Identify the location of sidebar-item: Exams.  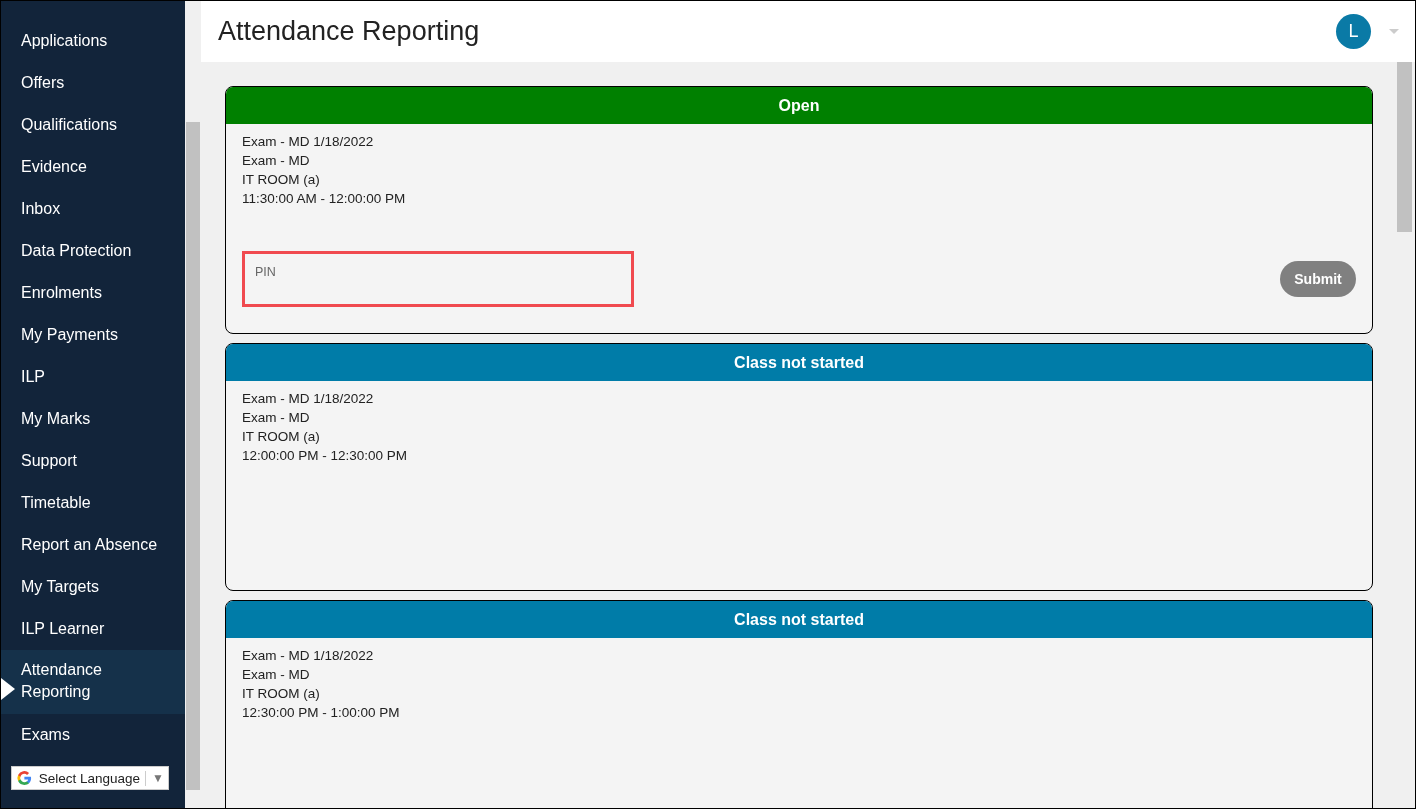
(93, 735).